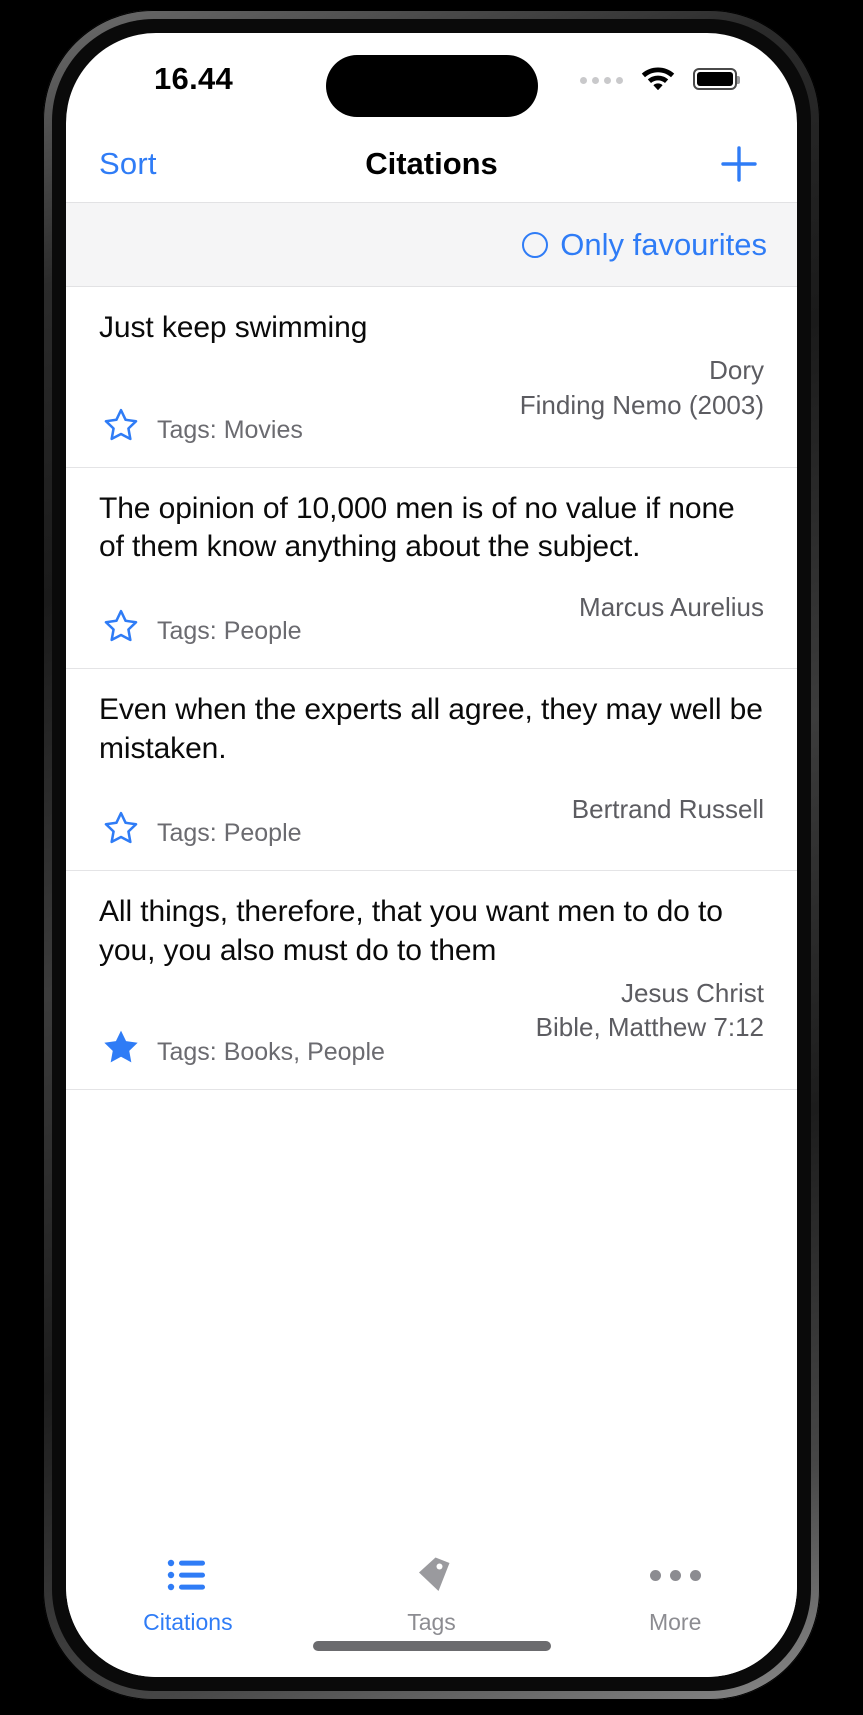  What do you see at coordinates (535, 244) in the screenshot?
I see `circle-outline-icon` at bounding box center [535, 244].